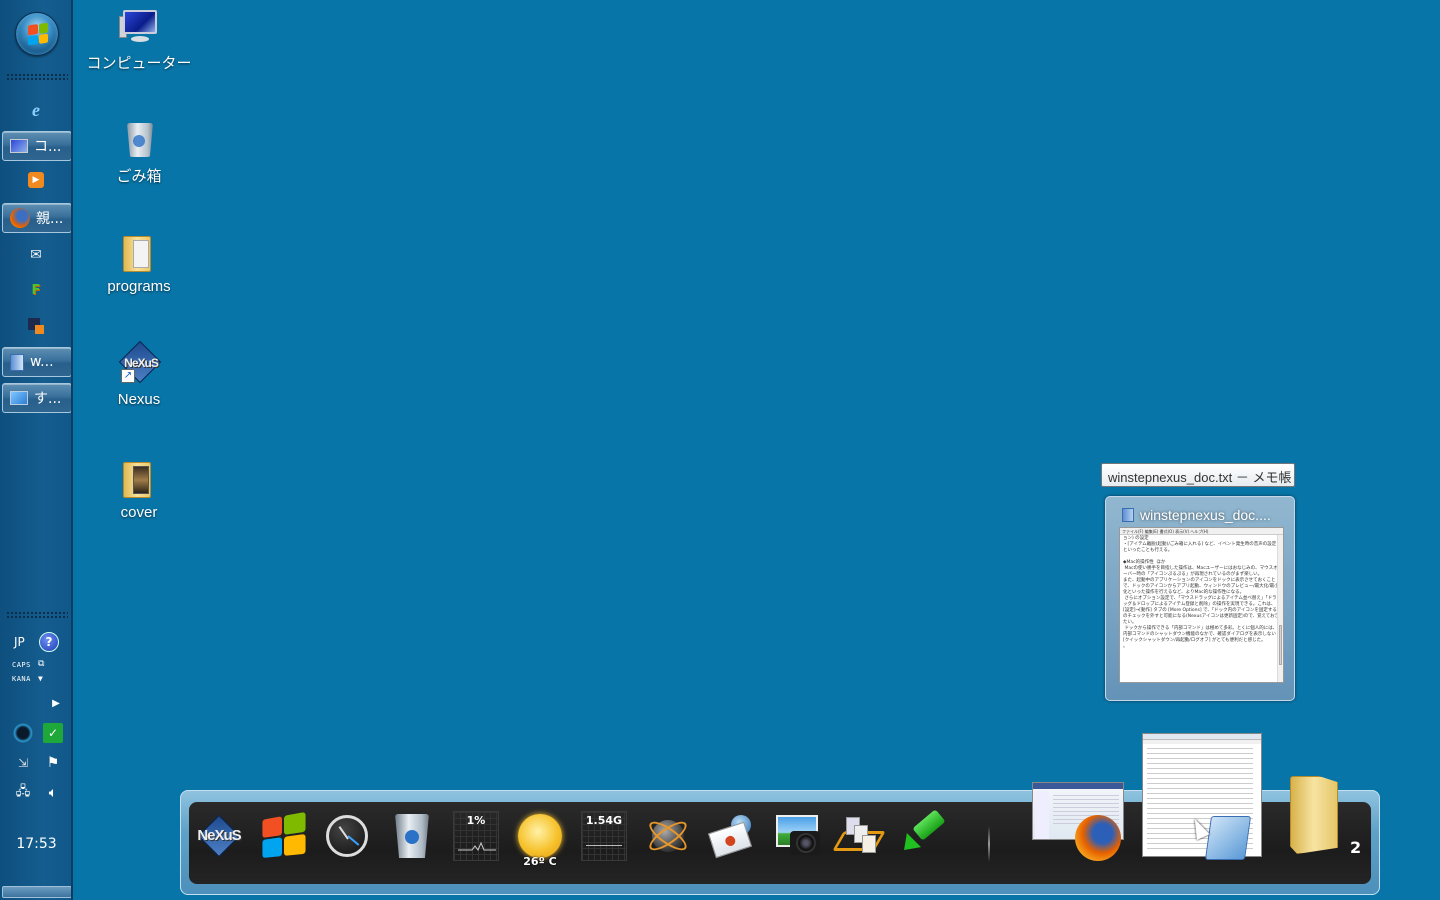 The width and height of the screenshot is (1440, 900). What do you see at coordinates (53, 733) in the screenshot?
I see `security-check-icon: ✓` at bounding box center [53, 733].